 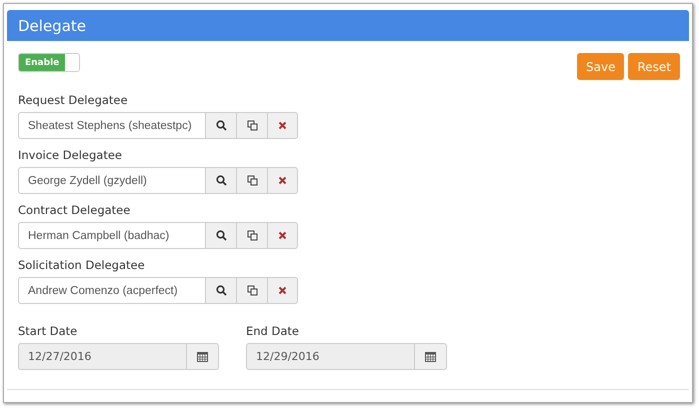 What do you see at coordinates (273, 331) in the screenshot?
I see `field-label: End Date` at bounding box center [273, 331].